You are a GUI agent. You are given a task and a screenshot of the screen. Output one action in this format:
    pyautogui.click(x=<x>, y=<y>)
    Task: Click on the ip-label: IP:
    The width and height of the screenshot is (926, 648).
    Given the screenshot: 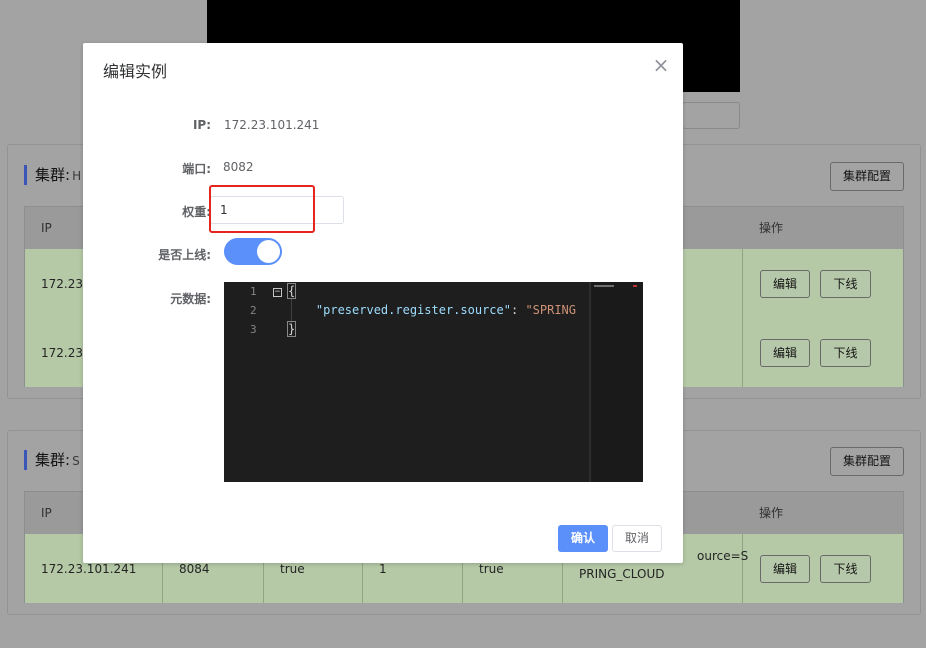 What is the action you would take?
    pyautogui.click(x=201, y=125)
    